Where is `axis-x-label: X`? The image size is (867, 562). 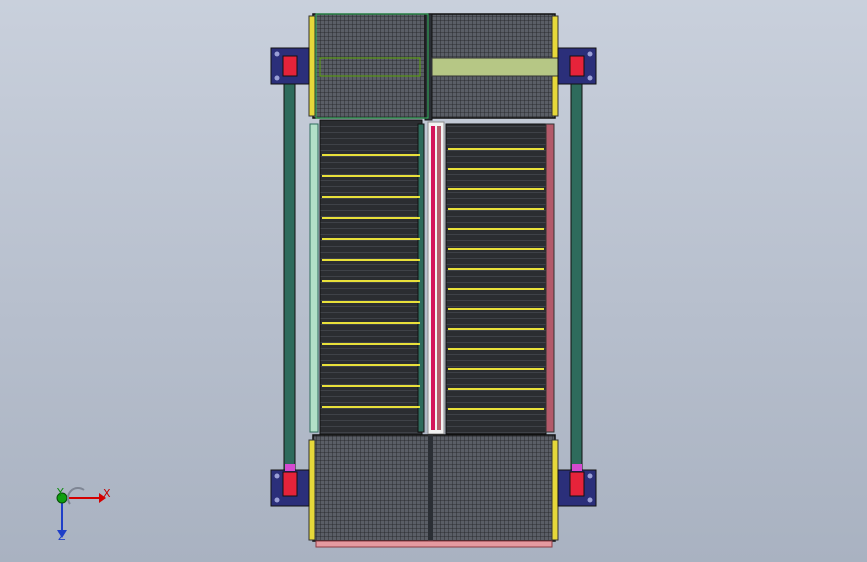
axis-x-label: X is located at coordinates (107, 493).